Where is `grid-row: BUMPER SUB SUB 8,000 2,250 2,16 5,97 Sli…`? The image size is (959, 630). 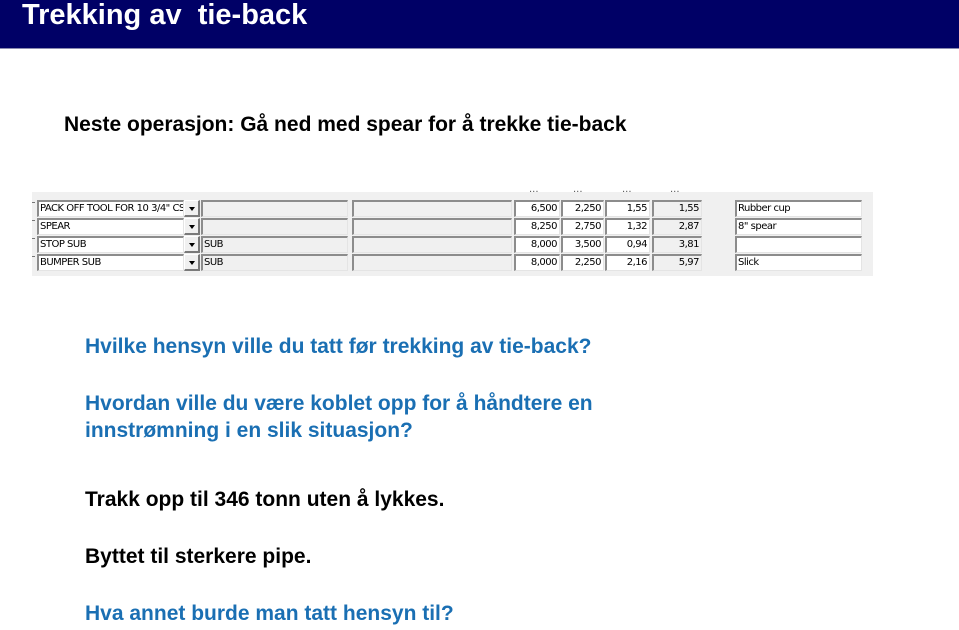
grid-row: BUMPER SUB SUB 8,000 2,250 2,16 5,97 Sli… is located at coordinates (452, 263).